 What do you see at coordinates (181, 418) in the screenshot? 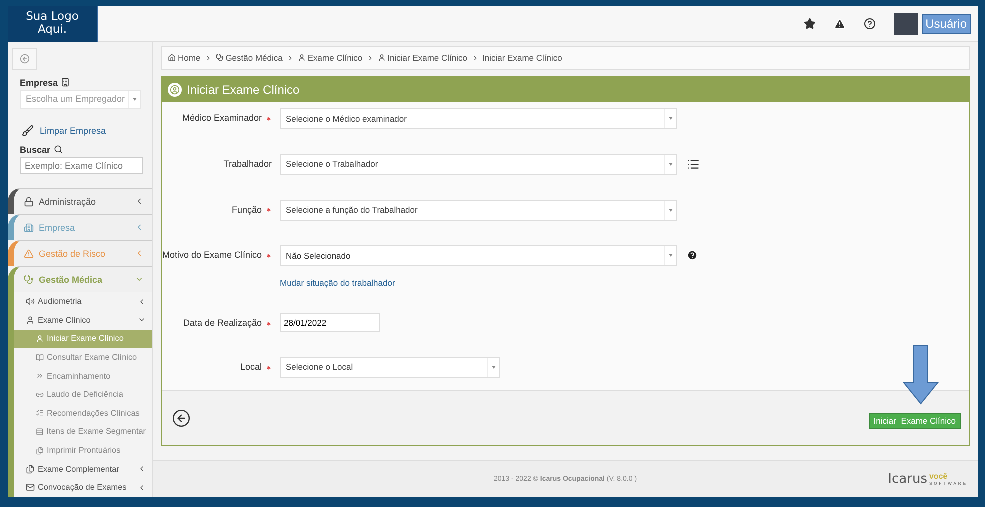
I see `back-icon` at bounding box center [181, 418].